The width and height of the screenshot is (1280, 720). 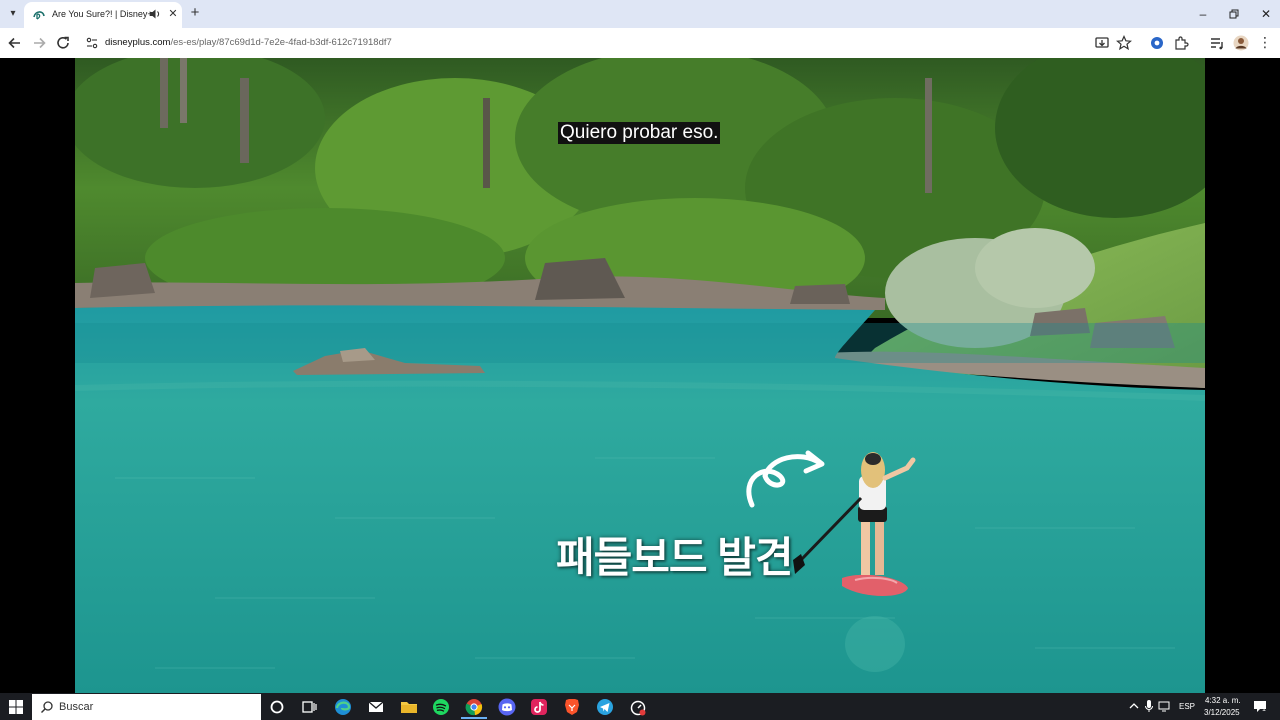 I want to click on url-host: disneyplus.com, so click(x=138, y=42).